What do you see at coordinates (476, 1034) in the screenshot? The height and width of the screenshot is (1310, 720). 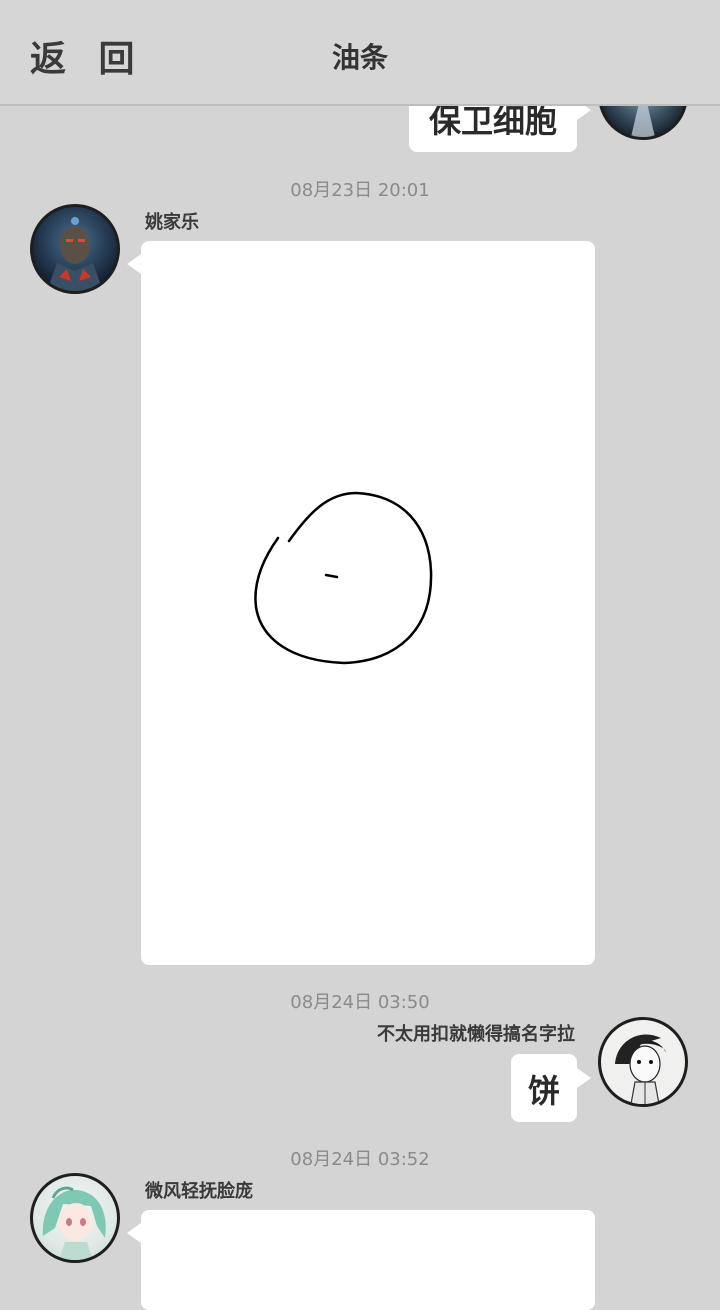 I see `sender-name: 不太用扣就懒得搞名字拉` at bounding box center [476, 1034].